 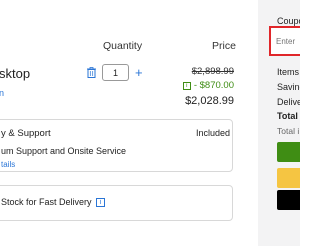 What do you see at coordinates (288, 152) in the screenshot?
I see `checkout-button` at bounding box center [288, 152].